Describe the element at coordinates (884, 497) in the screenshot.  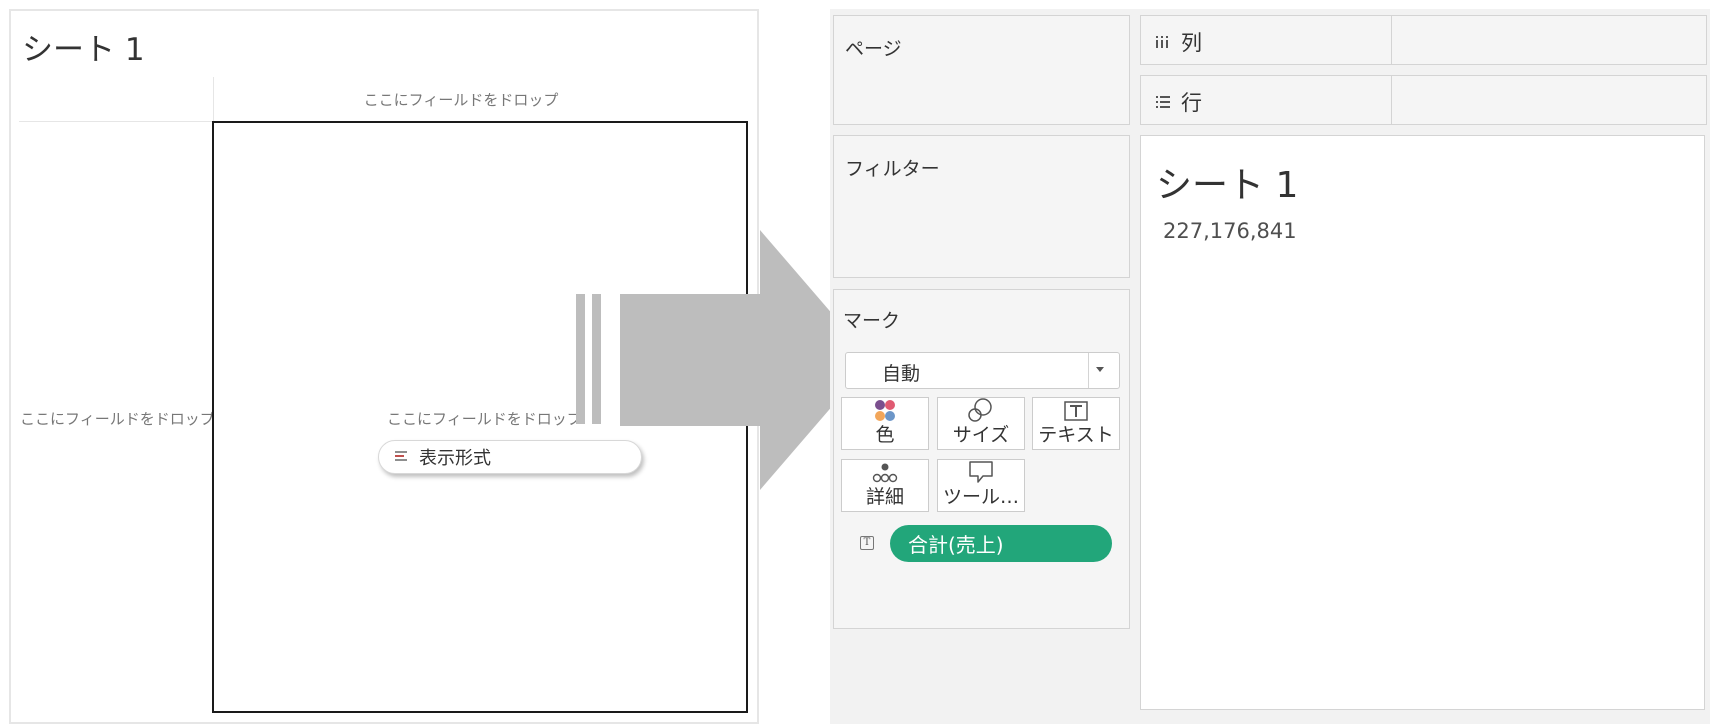
I see `detail-button-label: 詳細` at that location.